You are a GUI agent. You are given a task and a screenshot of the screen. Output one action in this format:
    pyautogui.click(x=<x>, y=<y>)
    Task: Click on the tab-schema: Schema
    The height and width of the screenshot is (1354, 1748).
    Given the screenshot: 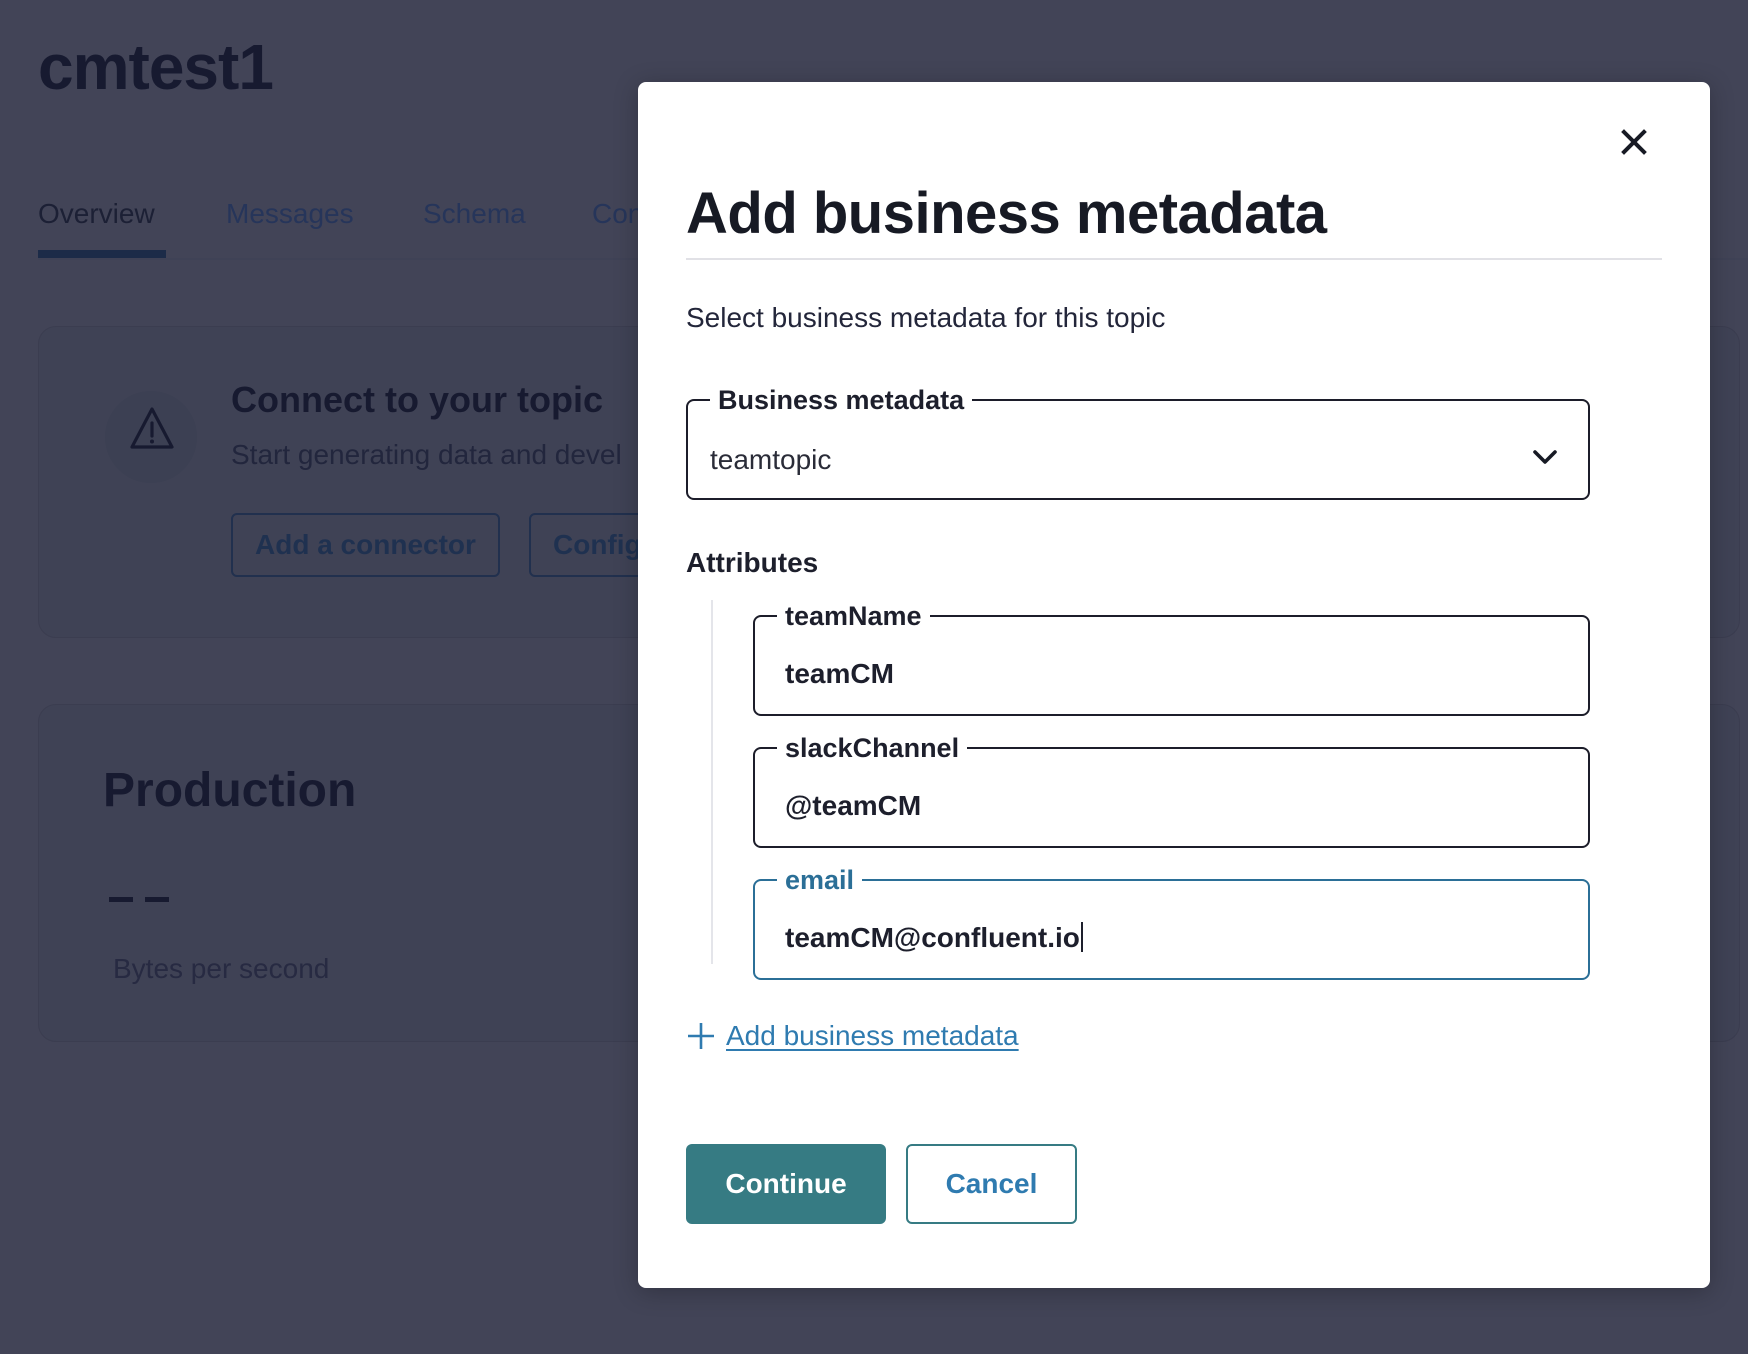 What is the action you would take?
    pyautogui.click(x=474, y=214)
    